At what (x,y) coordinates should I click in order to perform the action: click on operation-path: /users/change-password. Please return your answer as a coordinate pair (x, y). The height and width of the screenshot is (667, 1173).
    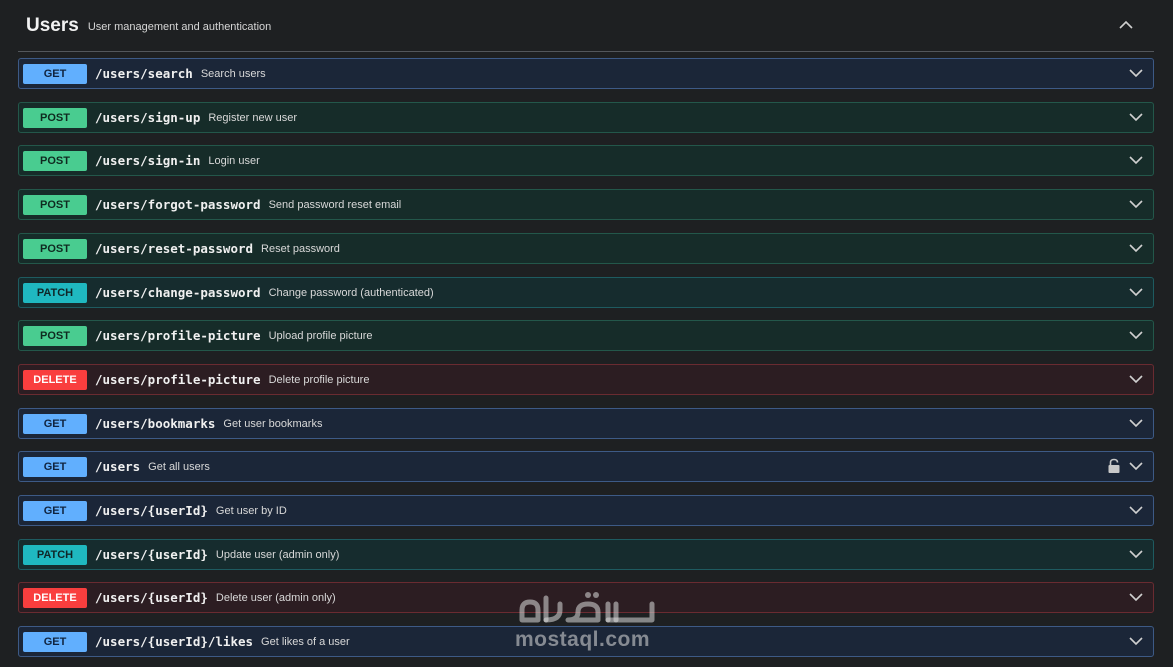
    Looking at the image, I should click on (178, 292).